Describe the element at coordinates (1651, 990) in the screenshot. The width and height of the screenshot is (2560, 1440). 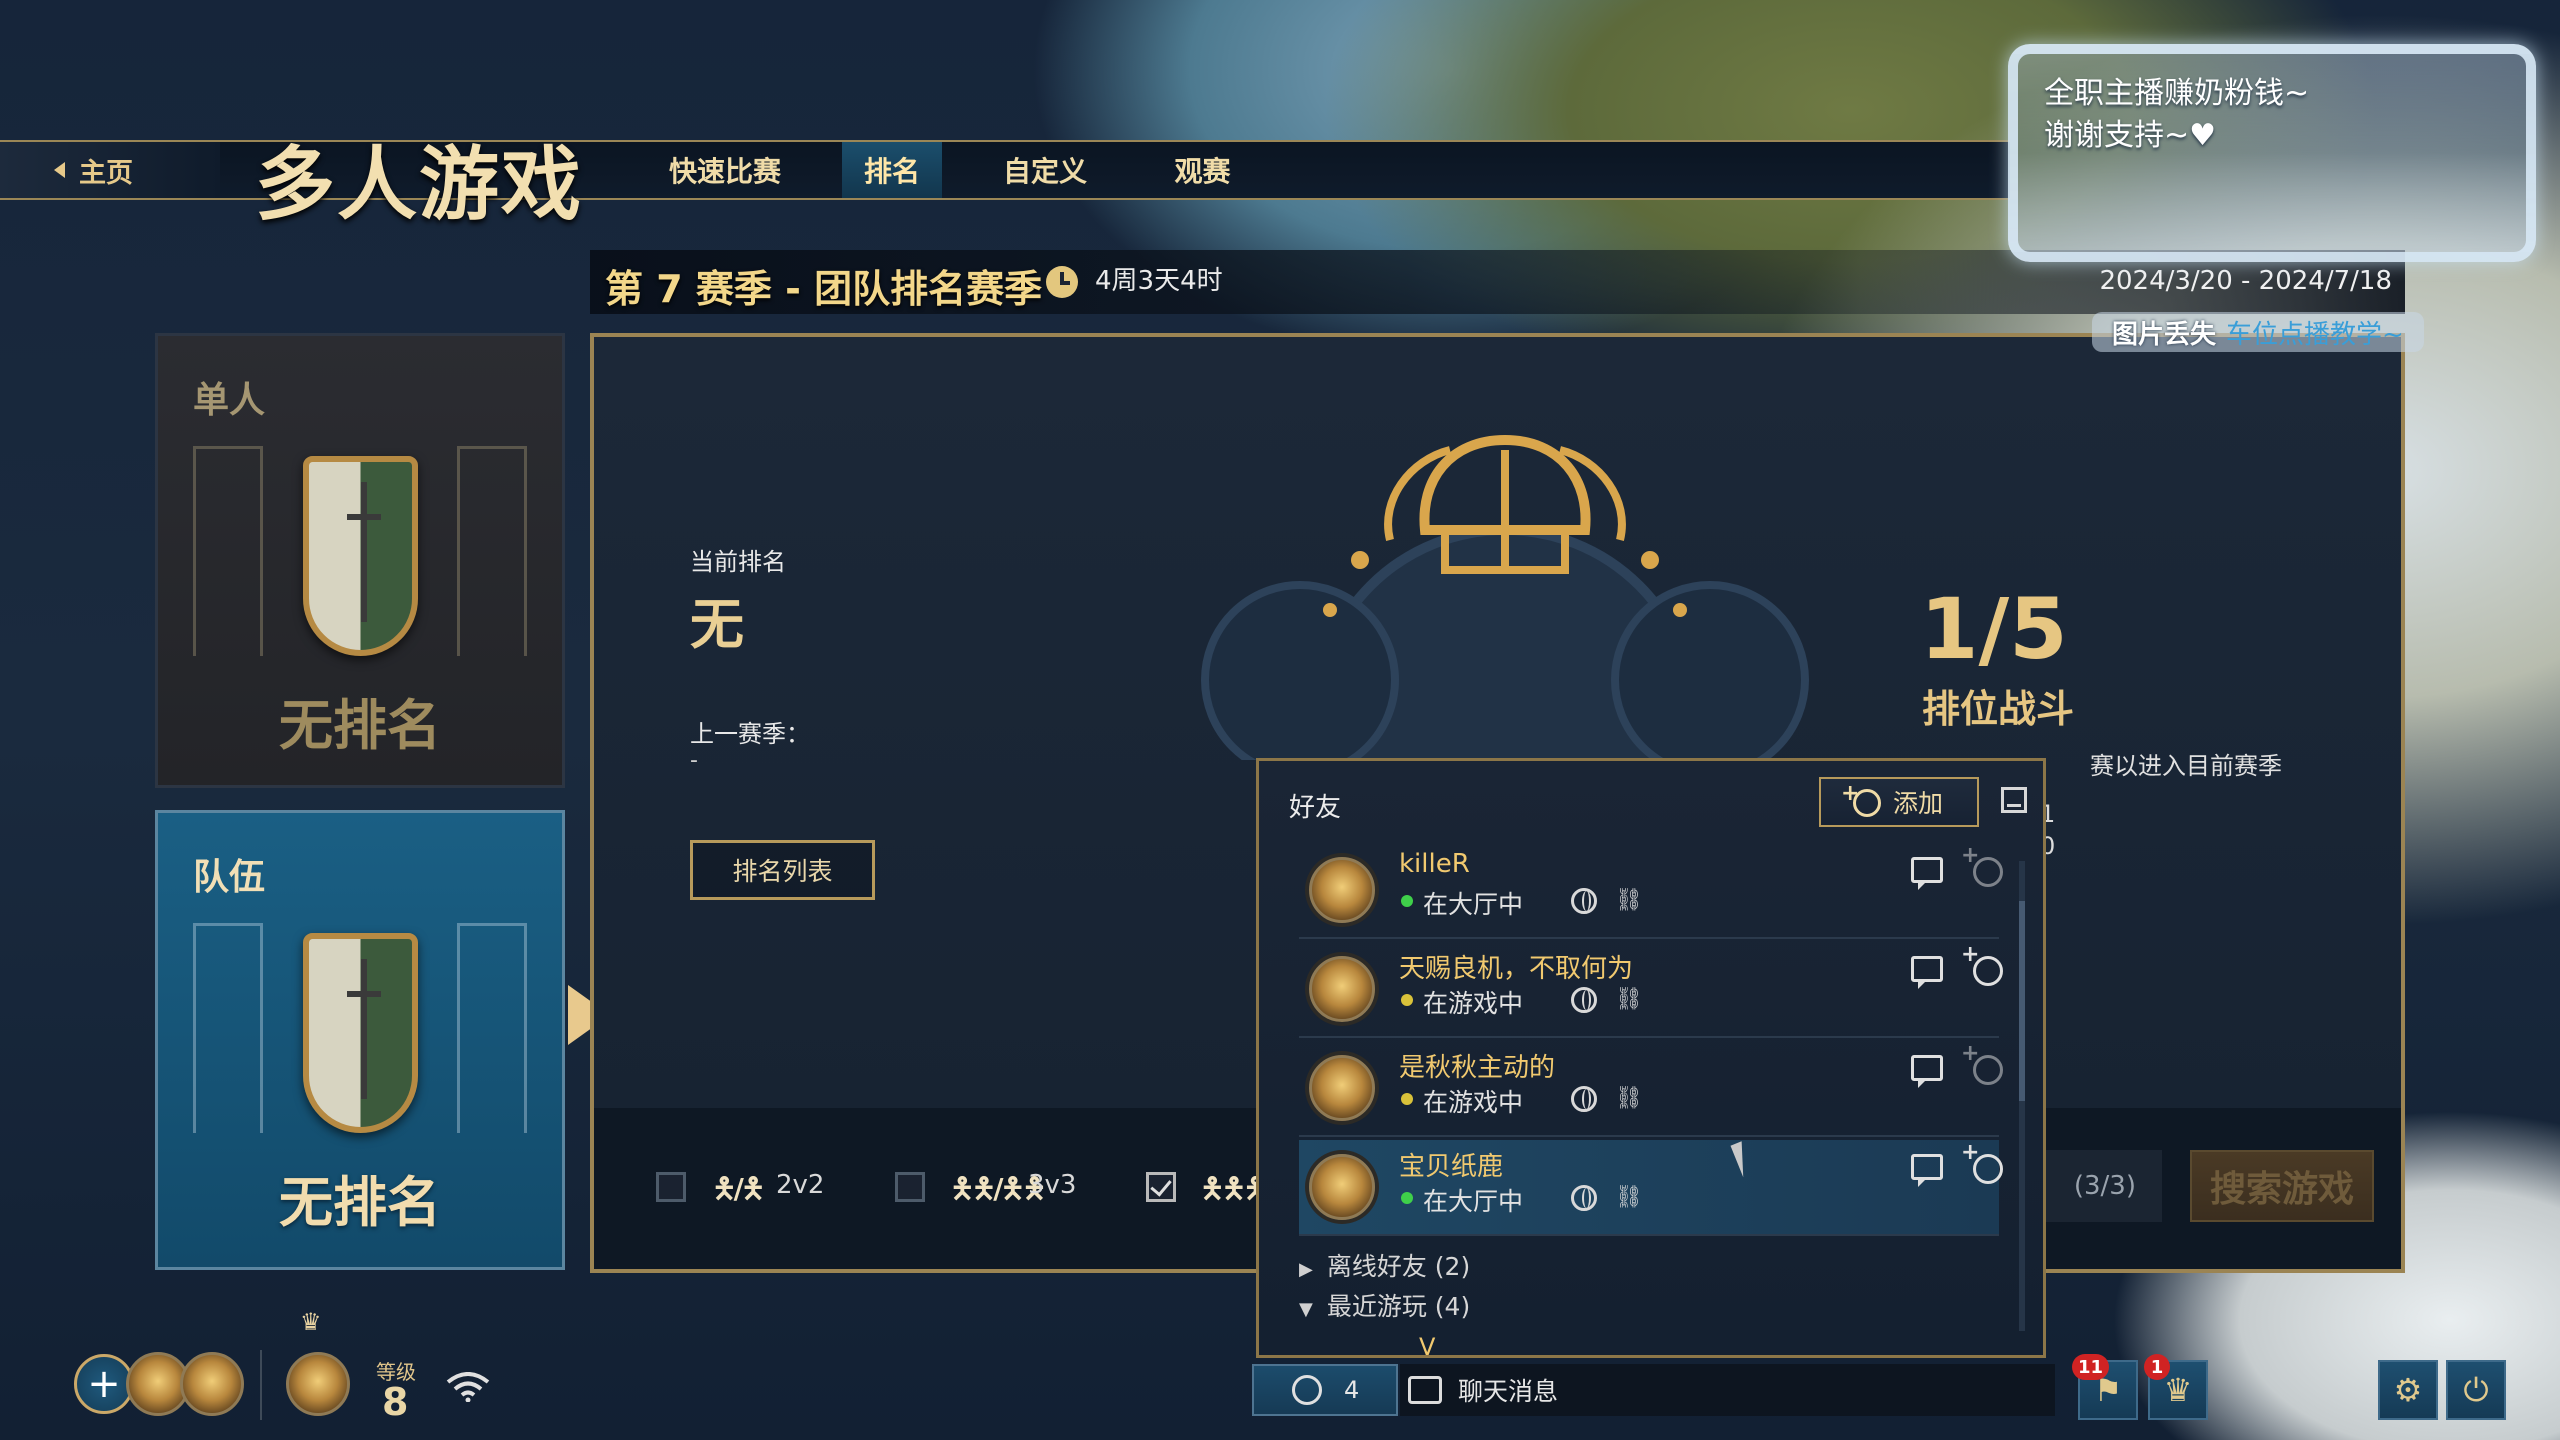
I see `friend-row: 天赐良机，不取何为 在游戏中 ⛓` at that location.